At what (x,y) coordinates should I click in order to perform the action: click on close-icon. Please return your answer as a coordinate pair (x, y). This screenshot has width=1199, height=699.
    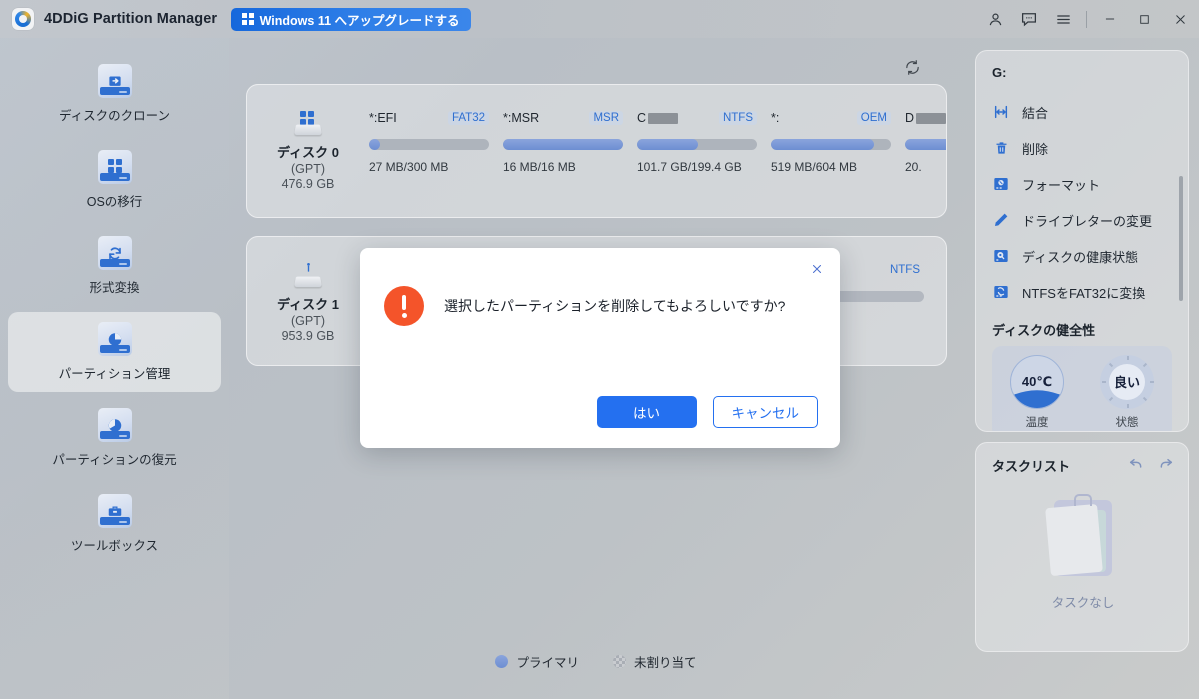
    Looking at the image, I should click on (817, 269).